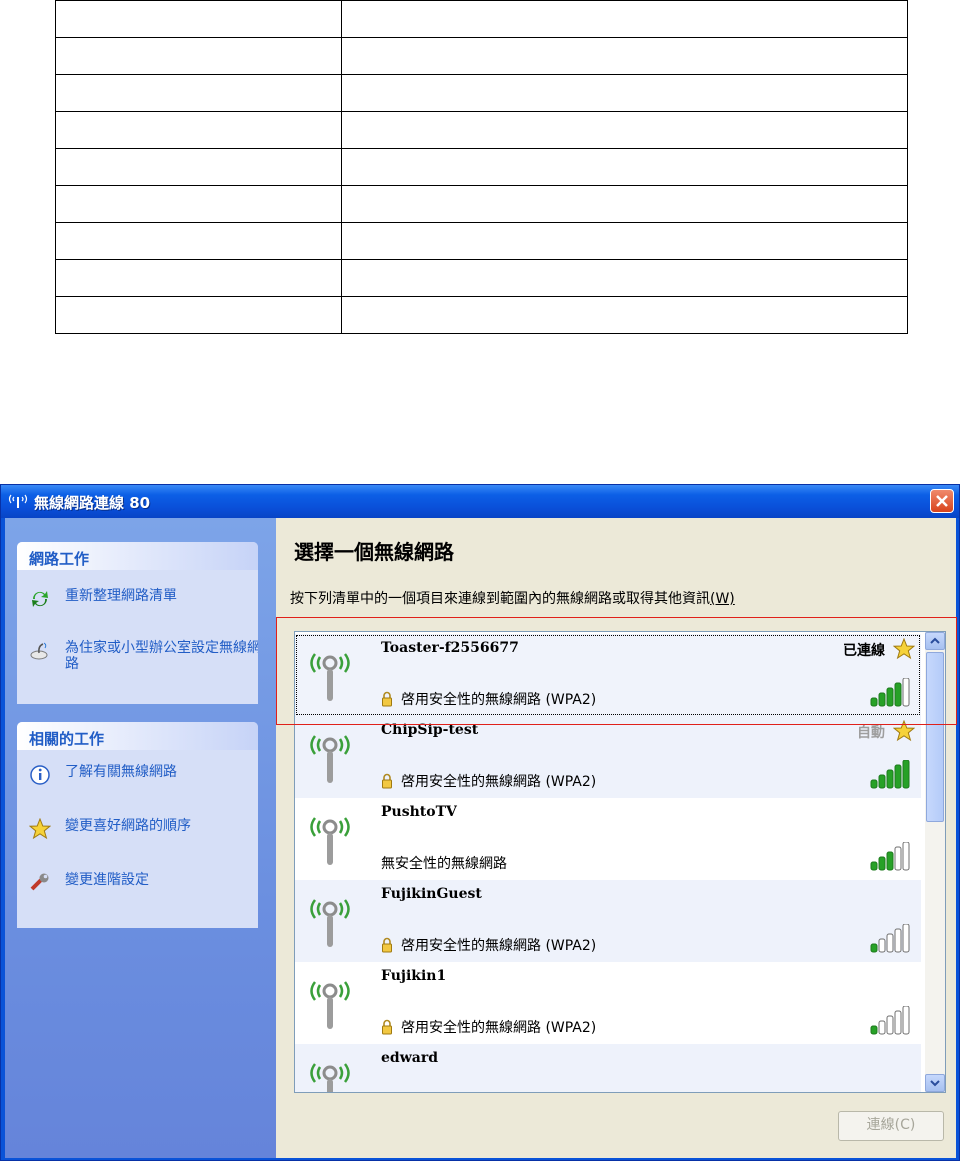 This screenshot has width=964, height=1161. What do you see at coordinates (40, 883) in the screenshot?
I see `wrench-icon` at bounding box center [40, 883].